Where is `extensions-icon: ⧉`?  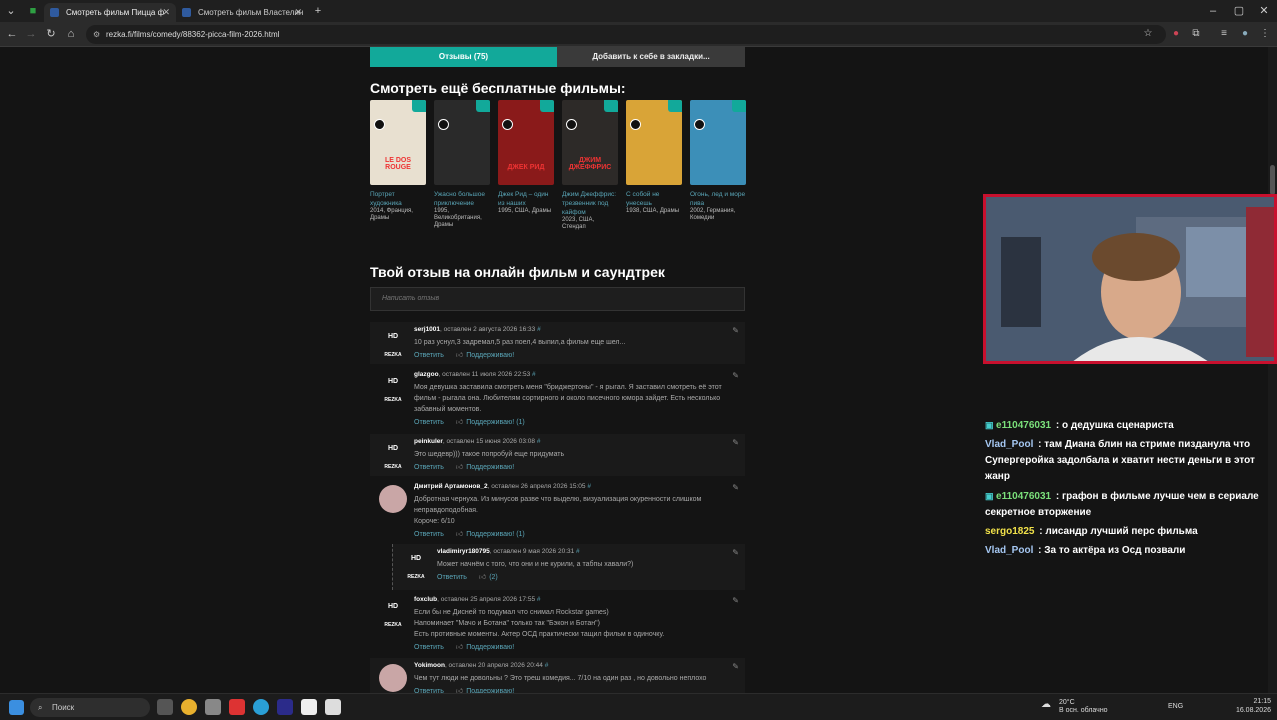 extensions-icon: ⧉ is located at coordinates (1196, 34).